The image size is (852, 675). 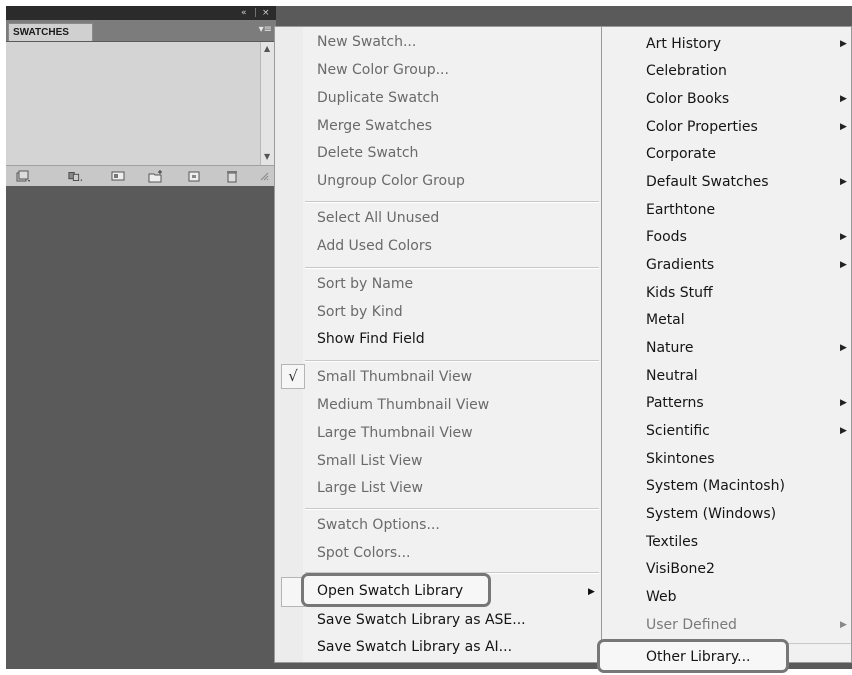 I want to click on swatch-options-icon, so click(x=118, y=176).